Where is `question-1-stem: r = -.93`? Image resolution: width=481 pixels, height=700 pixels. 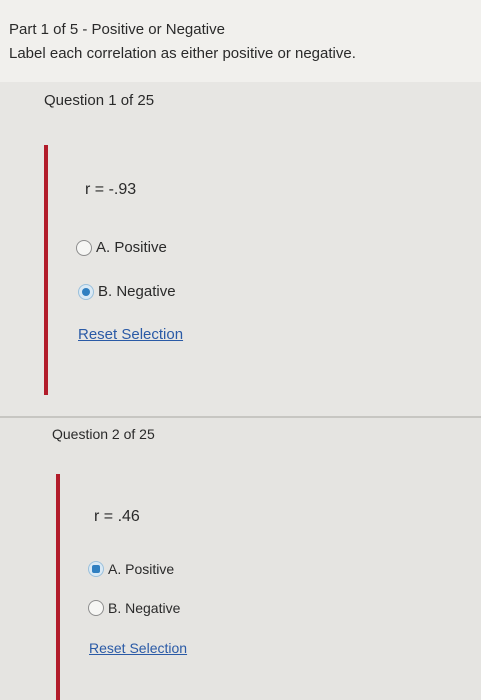
question-1-stem: r = -.93 is located at coordinates (111, 189).